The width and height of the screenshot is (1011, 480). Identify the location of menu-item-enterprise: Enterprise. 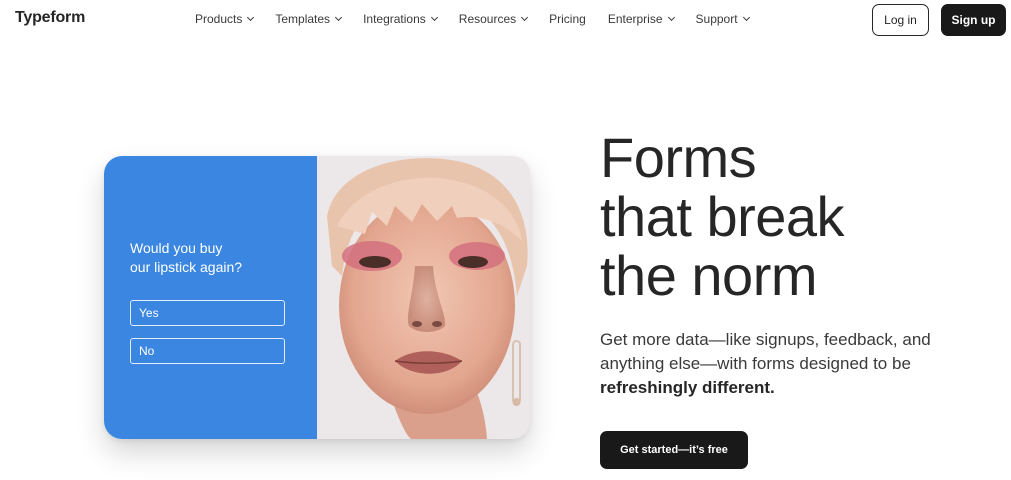
(641, 19).